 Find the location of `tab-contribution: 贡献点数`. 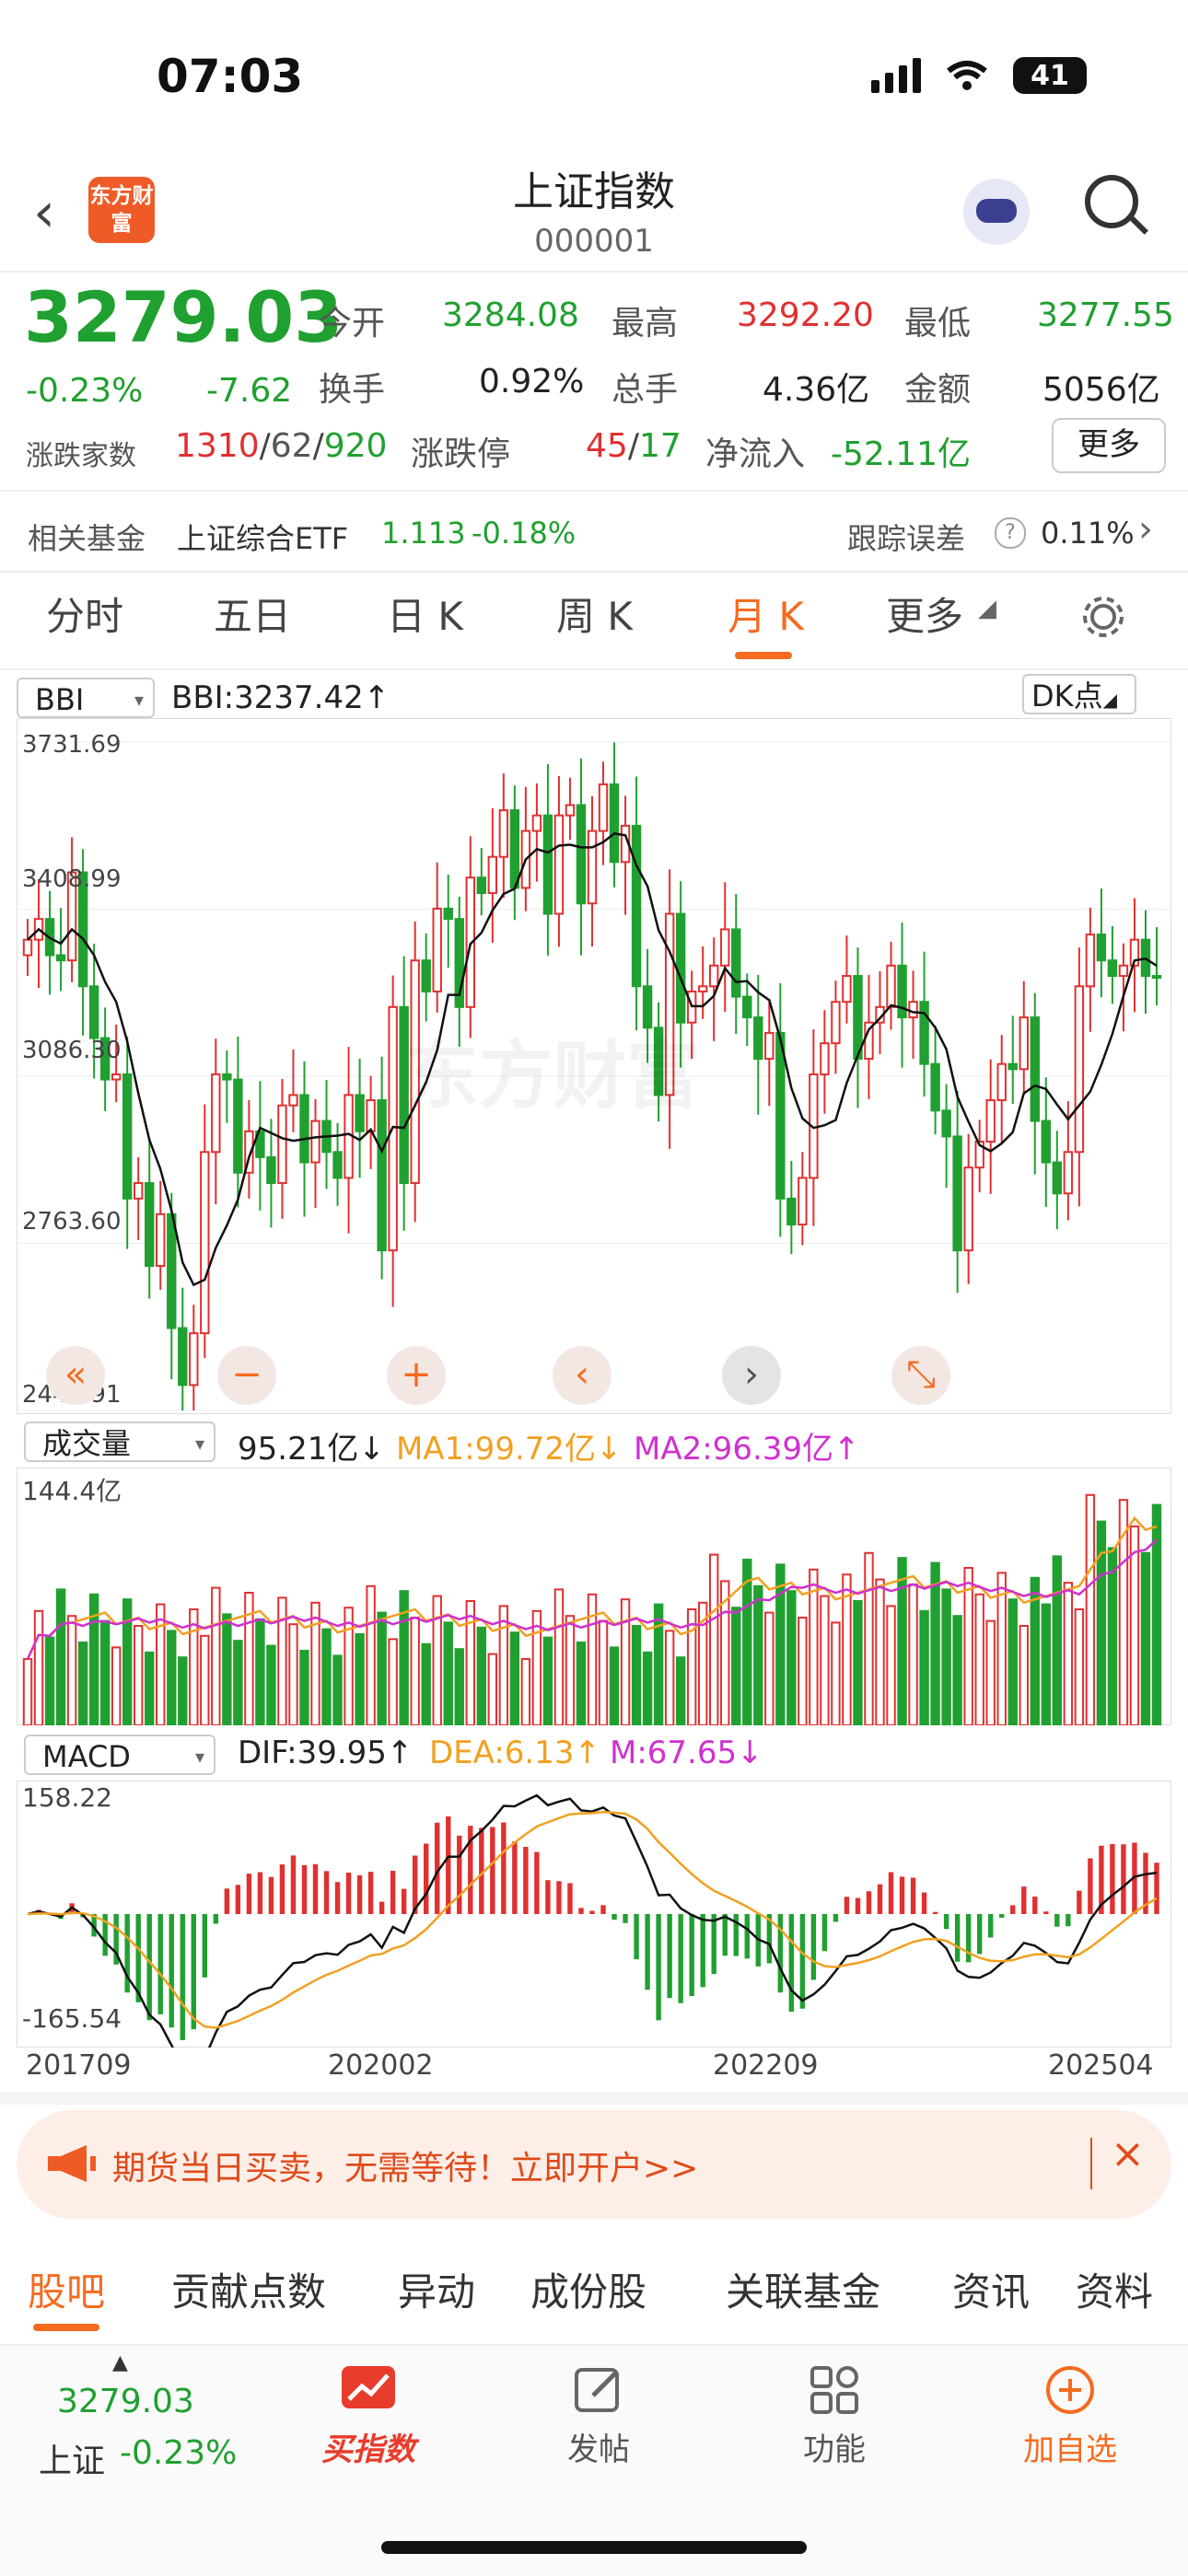

tab-contribution: 贡献点数 is located at coordinates (249, 2289).